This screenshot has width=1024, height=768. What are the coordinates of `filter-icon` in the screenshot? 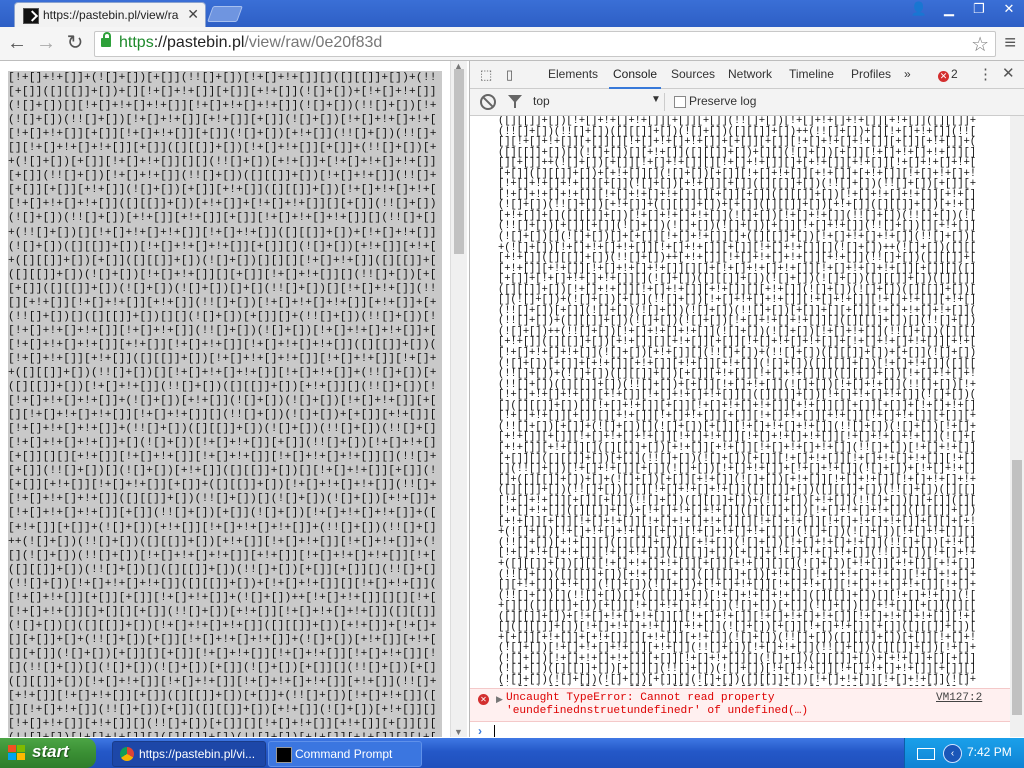 It's located at (515, 101).